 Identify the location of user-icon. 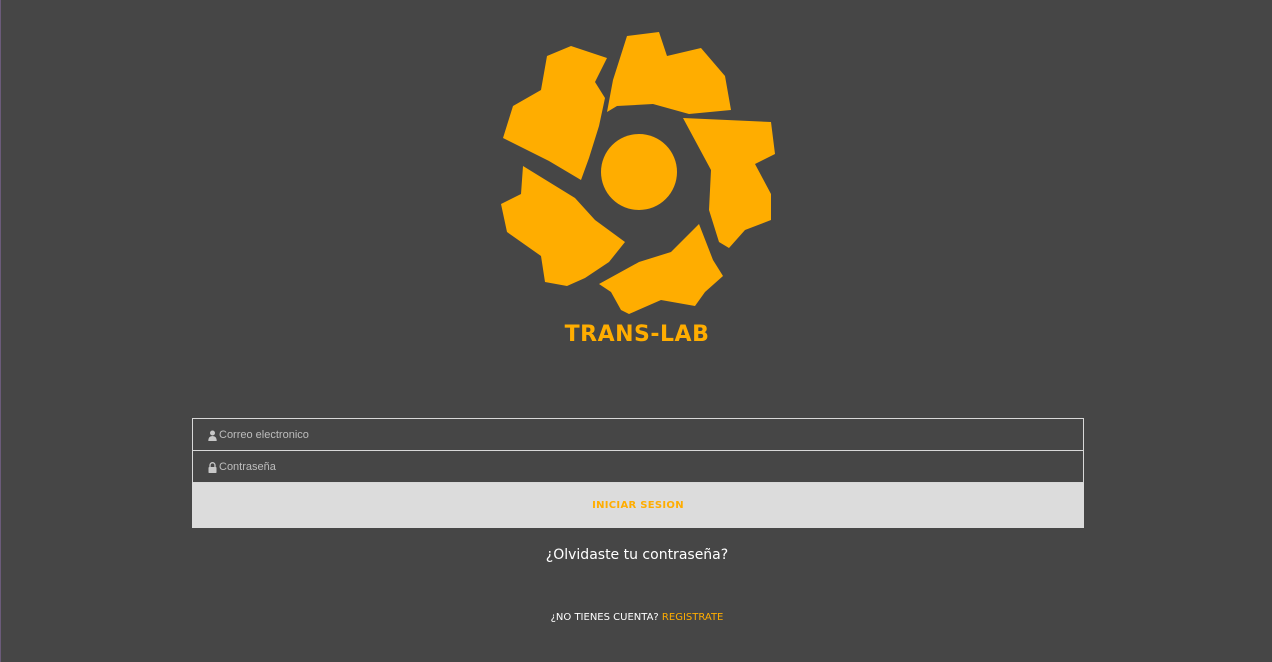
(212, 435).